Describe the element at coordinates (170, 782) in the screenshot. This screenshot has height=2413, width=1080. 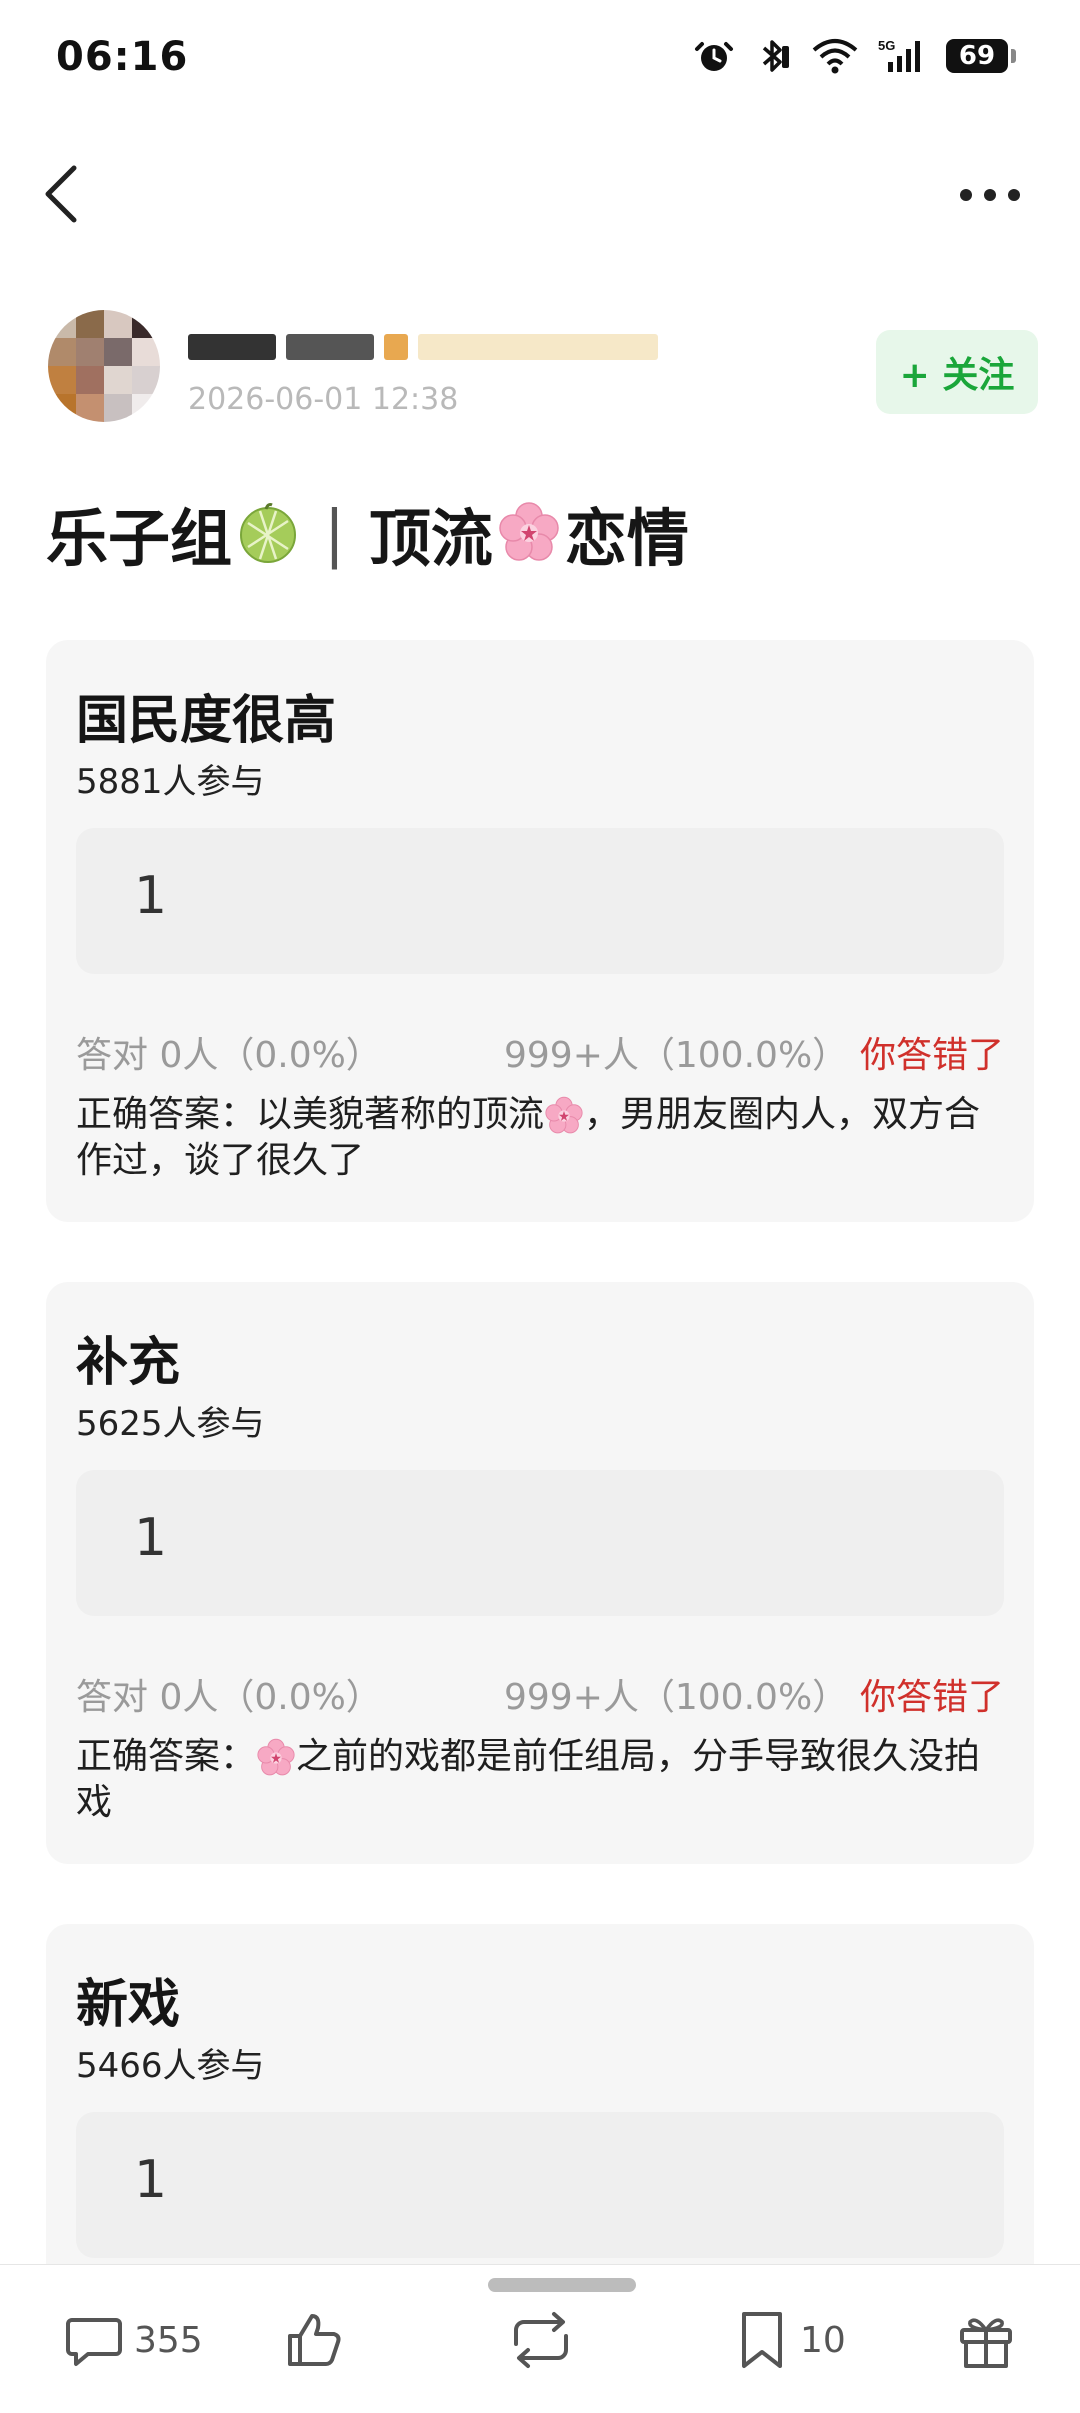
I see `quiz-participants: 5881人参与` at that location.